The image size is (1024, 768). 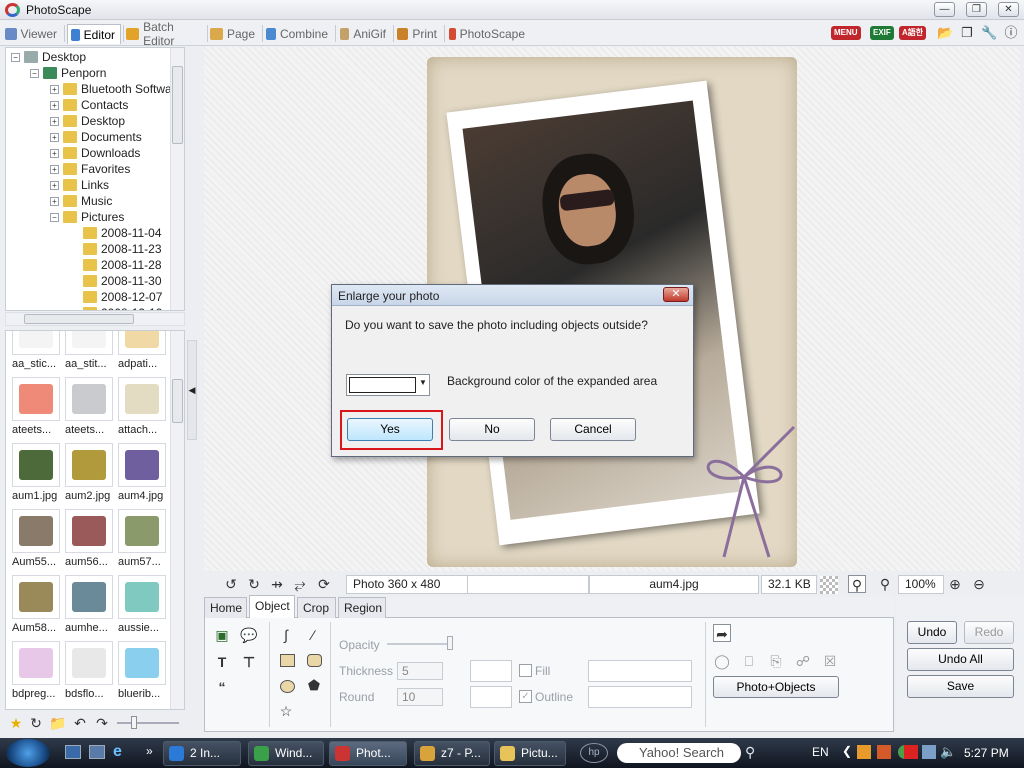 What do you see at coordinates (944, 9) in the screenshot?
I see `minimize-button: —` at bounding box center [944, 9].